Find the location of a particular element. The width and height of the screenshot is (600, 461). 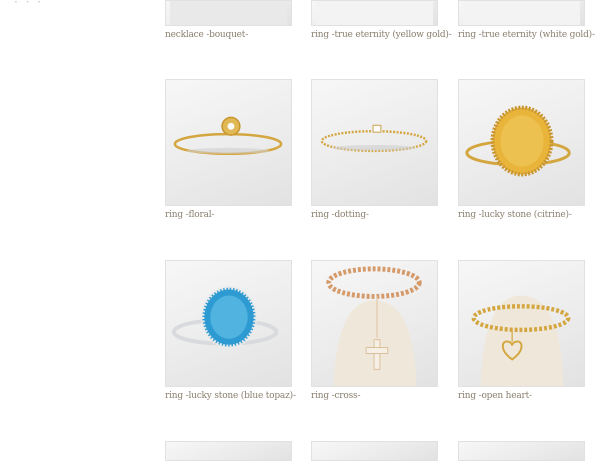

product-caption: ring -open heart- is located at coordinates (495, 396).